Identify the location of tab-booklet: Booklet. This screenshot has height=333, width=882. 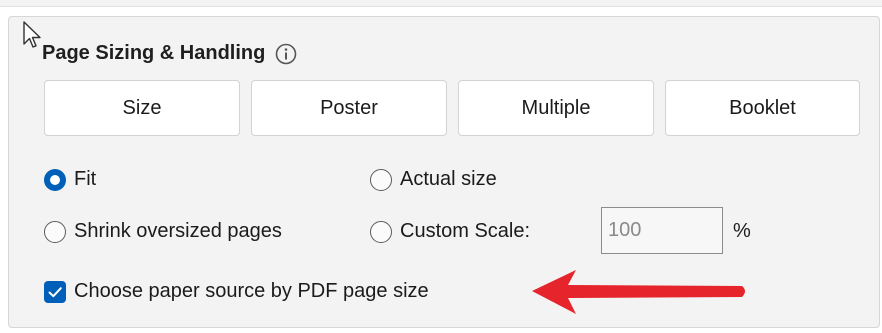
(762, 108).